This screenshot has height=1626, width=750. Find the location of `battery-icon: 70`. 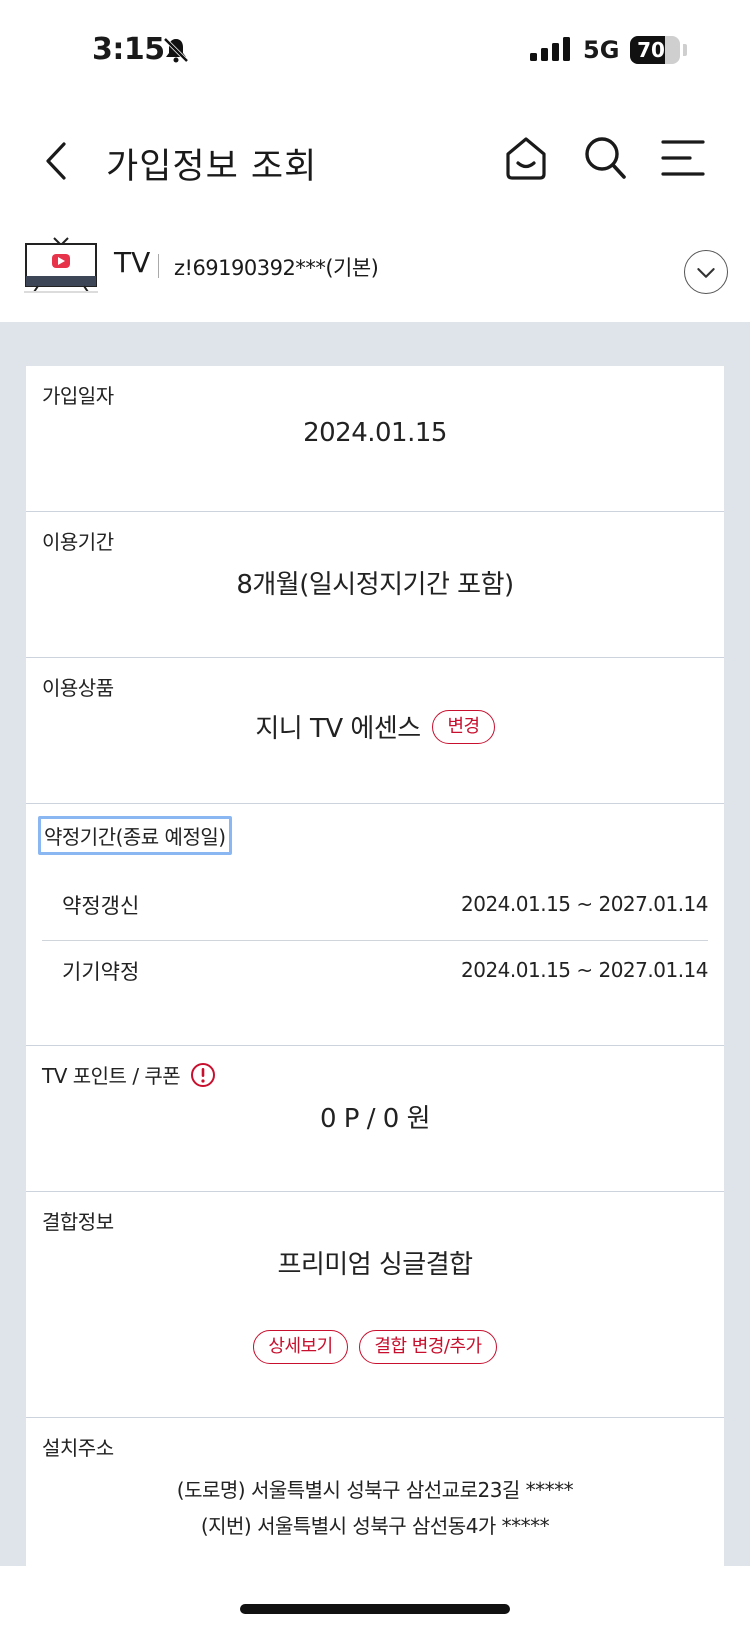

battery-icon: 70 is located at coordinates (655, 50).